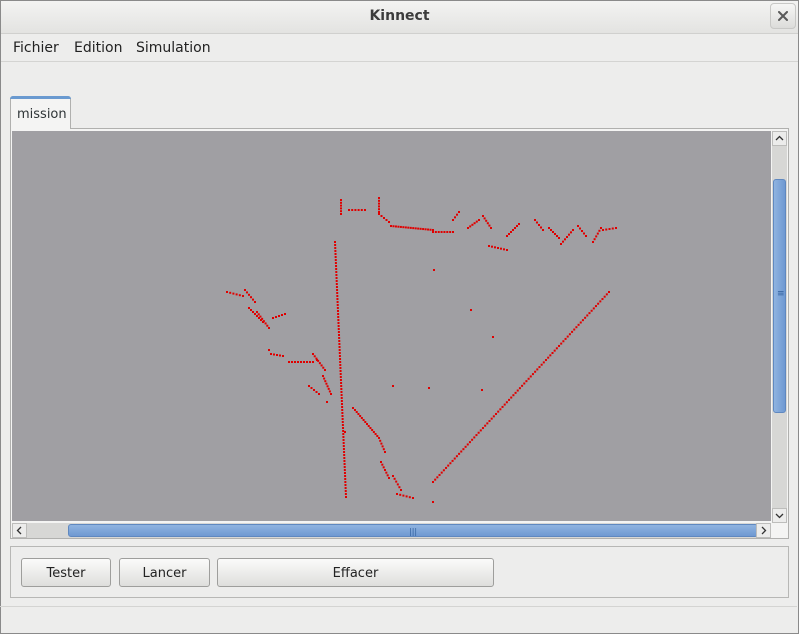 Image resolution: width=799 pixels, height=634 pixels. Describe the element at coordinates (399, 48) in the screenshot. I see `menu-bar: Fichier Edition Simulation` at that location.